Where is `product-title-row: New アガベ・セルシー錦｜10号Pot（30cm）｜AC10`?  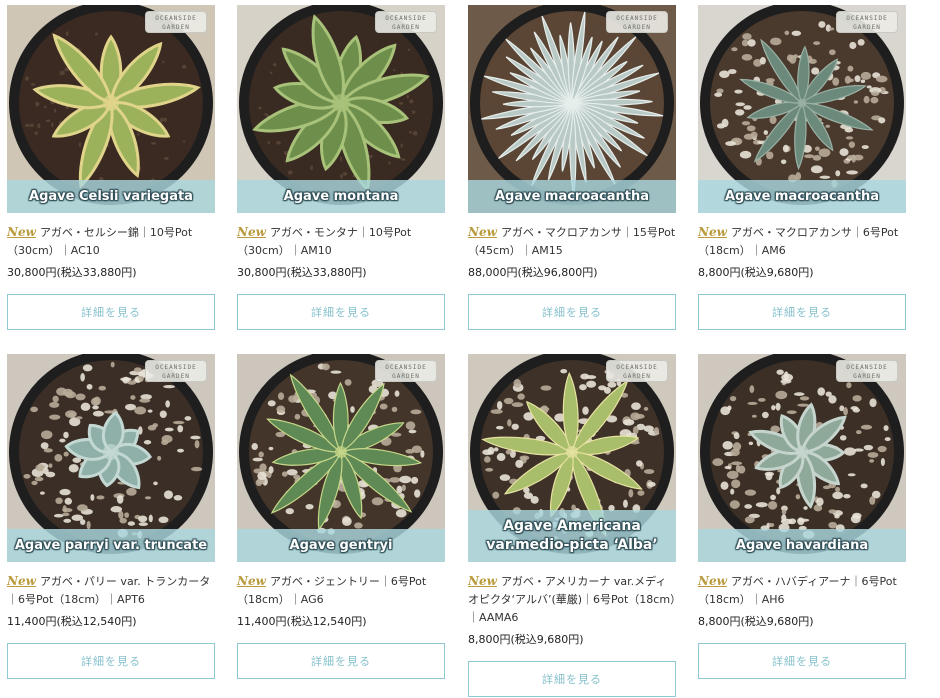
product-title-row: New アガベ・セルシー錦｜10号Pot（30cm）｜AC10 is located at coordinates (111, 241).